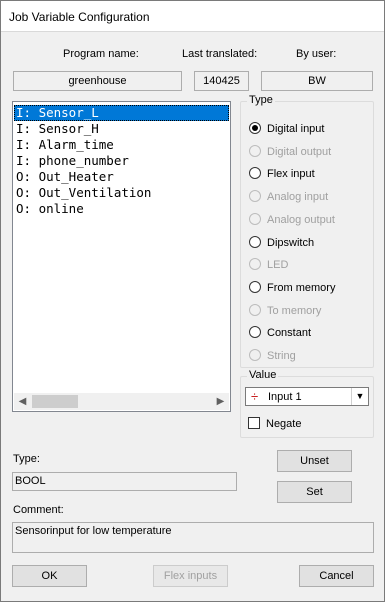  I want to click on type-option-label: Flex input, so click(291, 174).